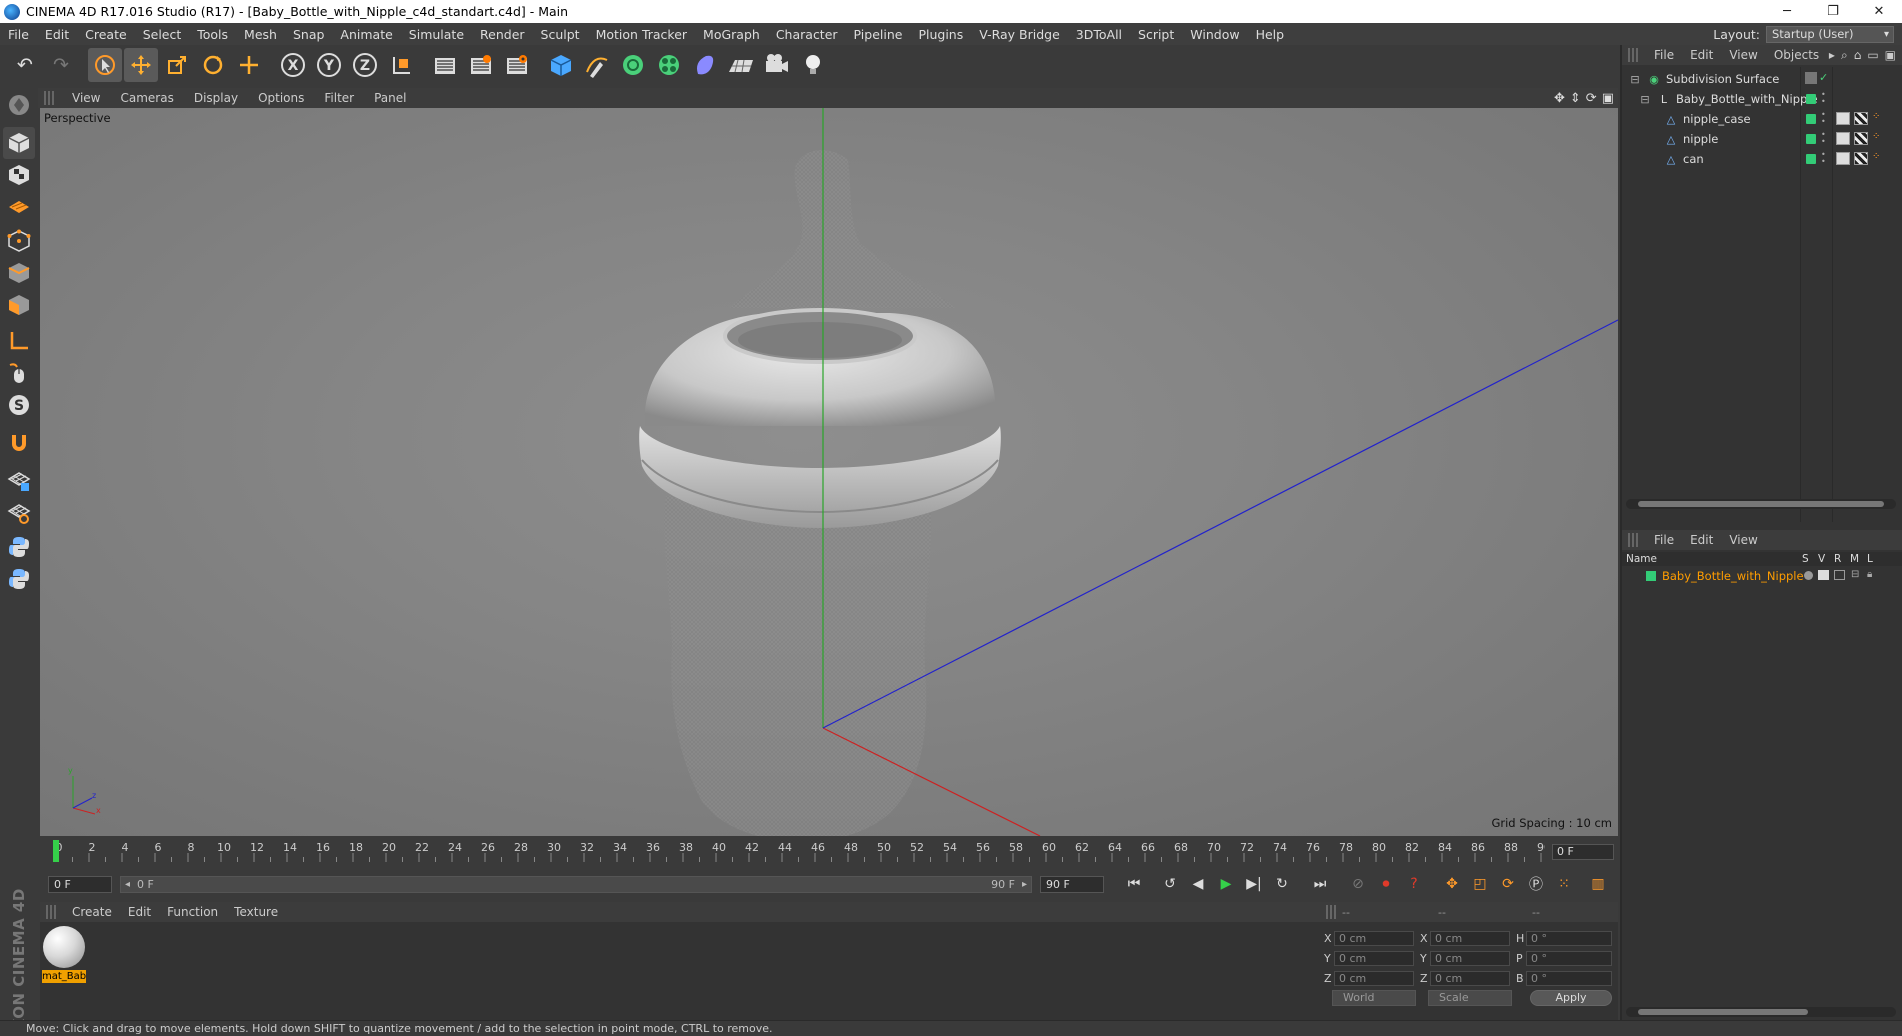  What do you see at coordinates (19, 207) in the screenshot?
I see `workplane-mode-icon` at bounding box center [19, 207].